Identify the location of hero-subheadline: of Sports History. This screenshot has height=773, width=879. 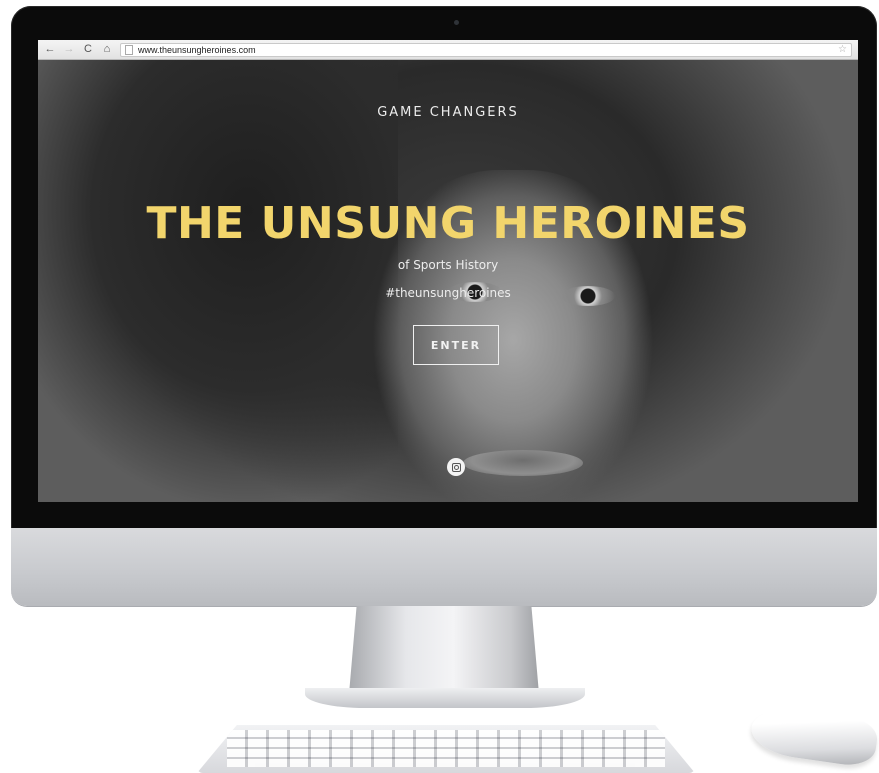
(448, 265).